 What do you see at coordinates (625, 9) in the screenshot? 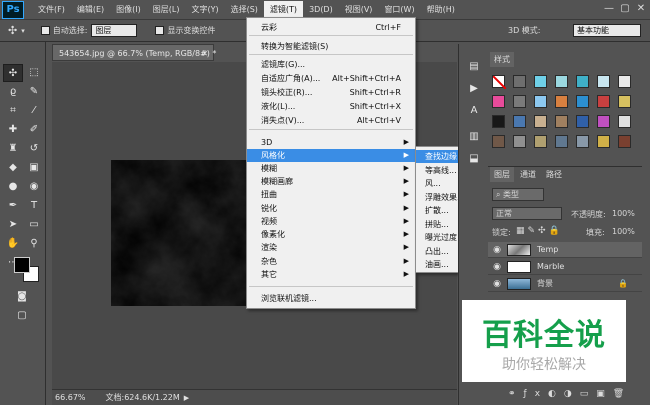
I see `restore-button: ▢` at bounding box center [625, 9].